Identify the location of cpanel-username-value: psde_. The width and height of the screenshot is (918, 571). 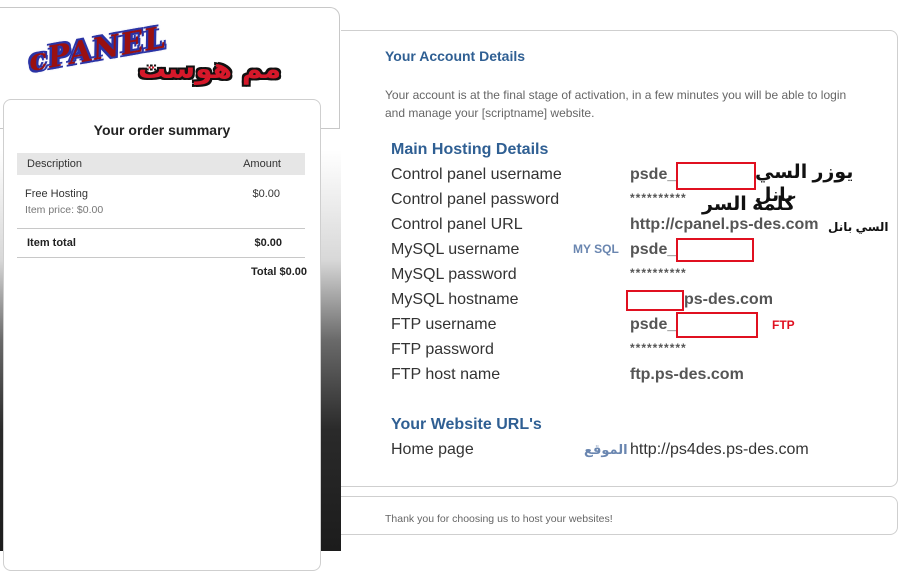
(653, 174).